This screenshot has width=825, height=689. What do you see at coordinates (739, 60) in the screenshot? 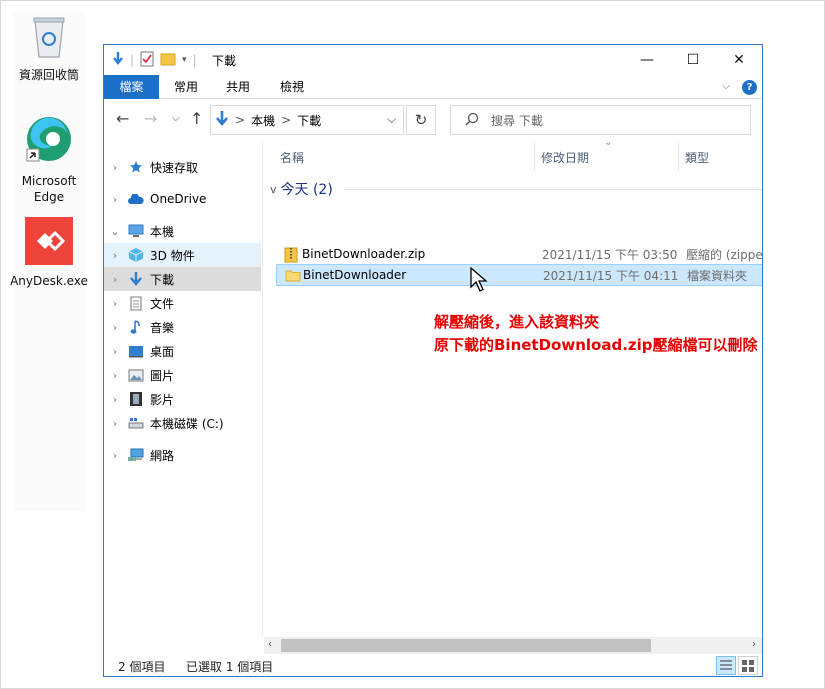
I see `close-button: ✕` at bounding box center [739, 60].